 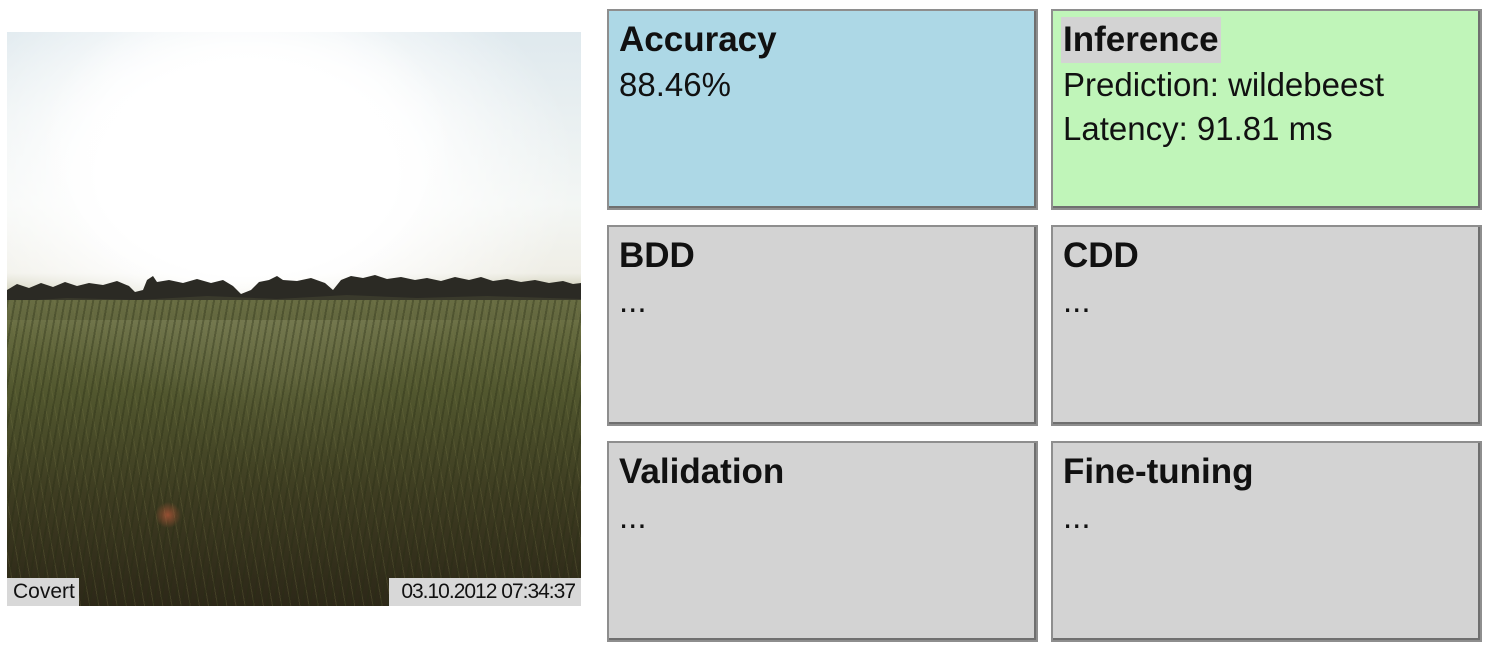 What do you see at coordinates (657, 255) in the screenshot?
I see `panel-title: BDD` at bounding box center [657, 255].